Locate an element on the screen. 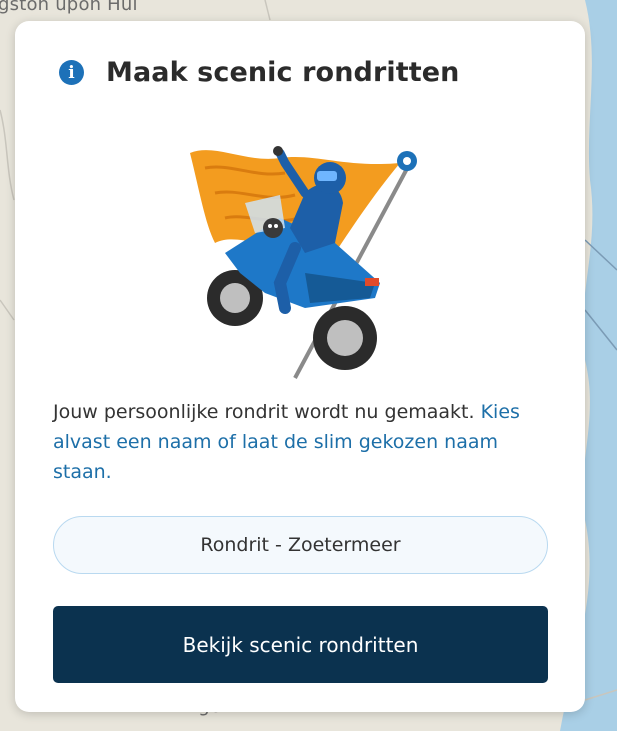 The image size is (617, 731). motorcycle-illustration is located at coordinates (303, 262).